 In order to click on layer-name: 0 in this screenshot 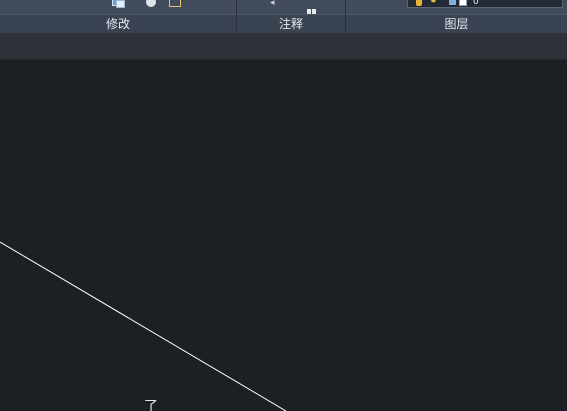, I will do `click(476, 3)`.